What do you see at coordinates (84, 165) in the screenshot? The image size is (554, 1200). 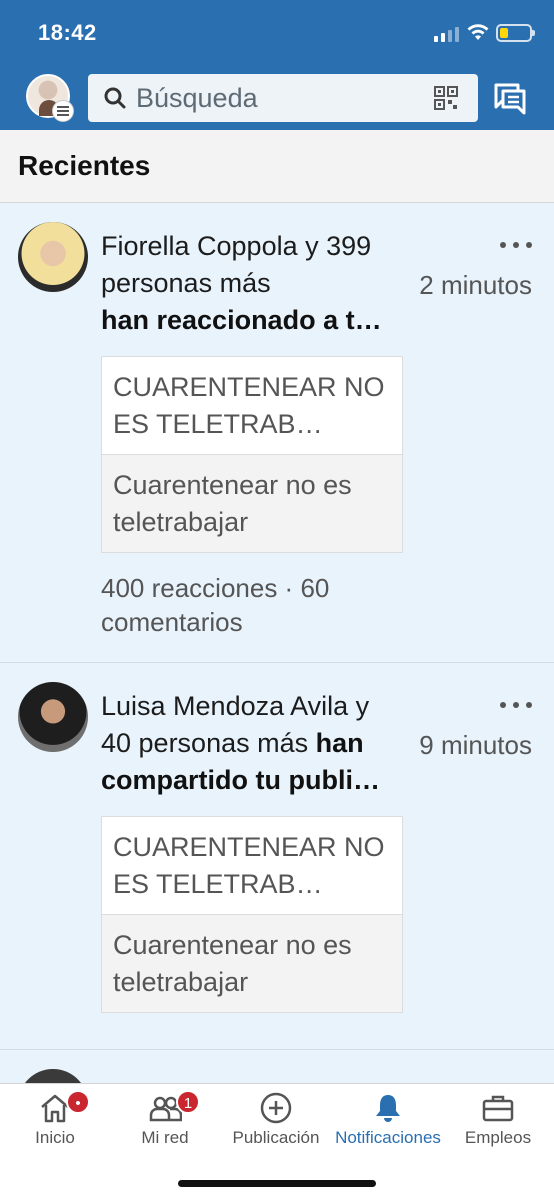 I see `section-title: Recientes` at bounding box center [84, 165].